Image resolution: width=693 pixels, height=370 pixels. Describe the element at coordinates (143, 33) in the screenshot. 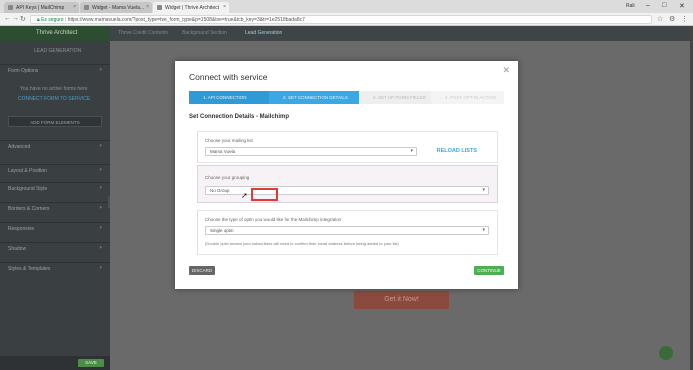

I see `breadcrumb-item: Thrive Credit Contents` at that location.